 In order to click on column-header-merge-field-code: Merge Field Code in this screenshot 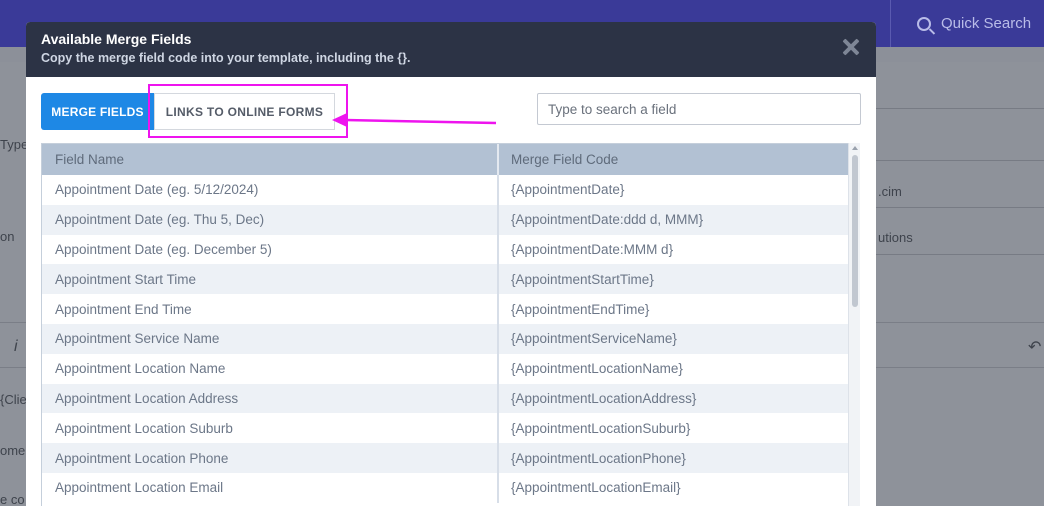, I will do `click(679, 159)`.